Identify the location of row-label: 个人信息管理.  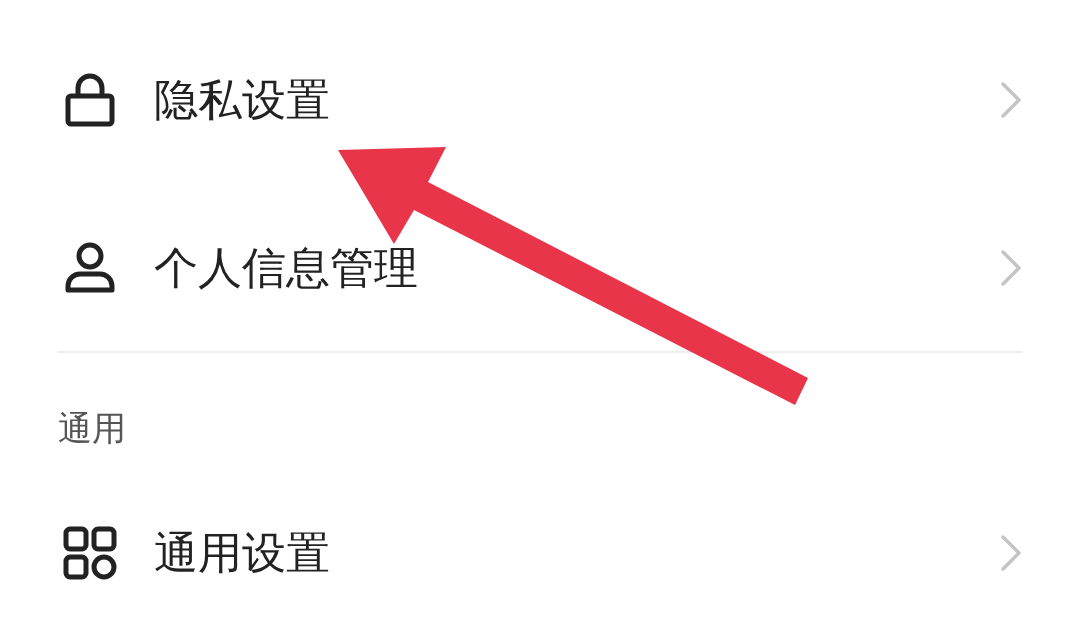
(286, 268).